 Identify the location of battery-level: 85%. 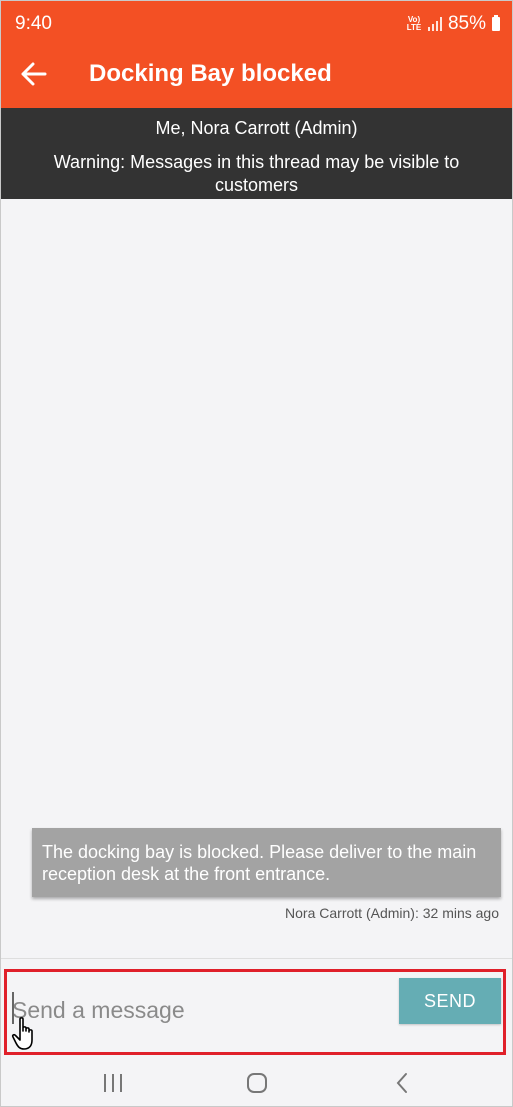
(466, 23).